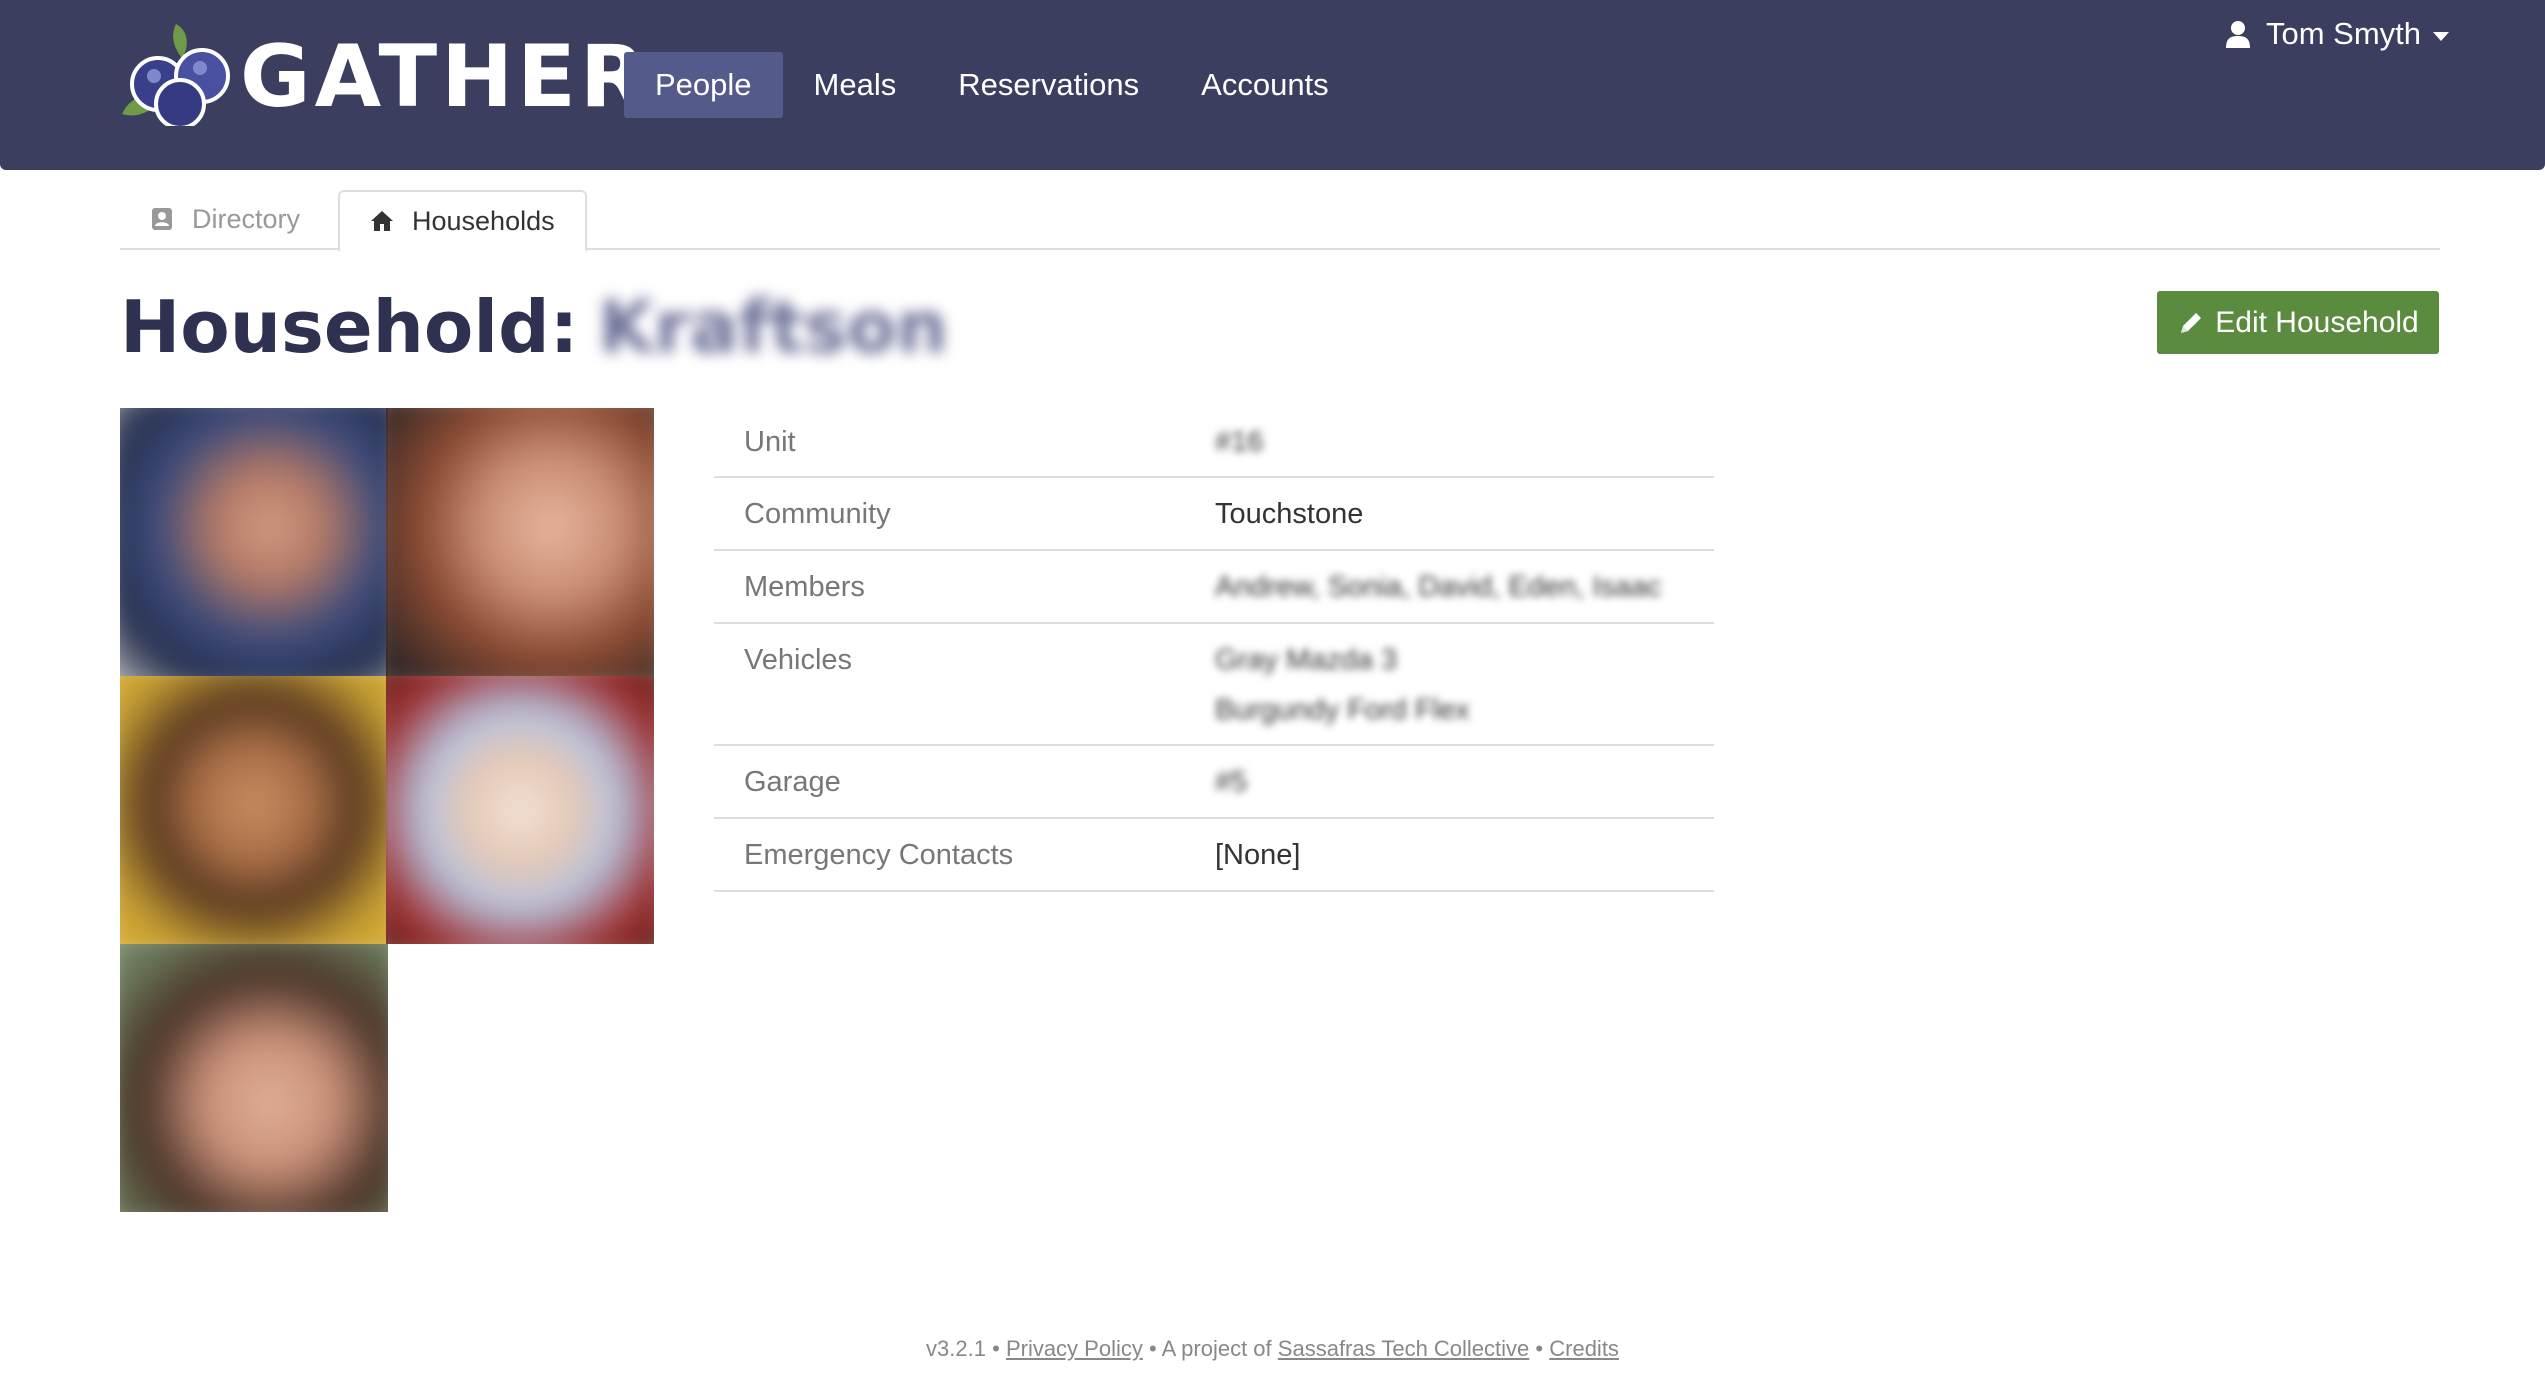 The image size is (2545, 1391). I want to click on user-menu-dropdown: Tom Smyth, so click(2337, 34).